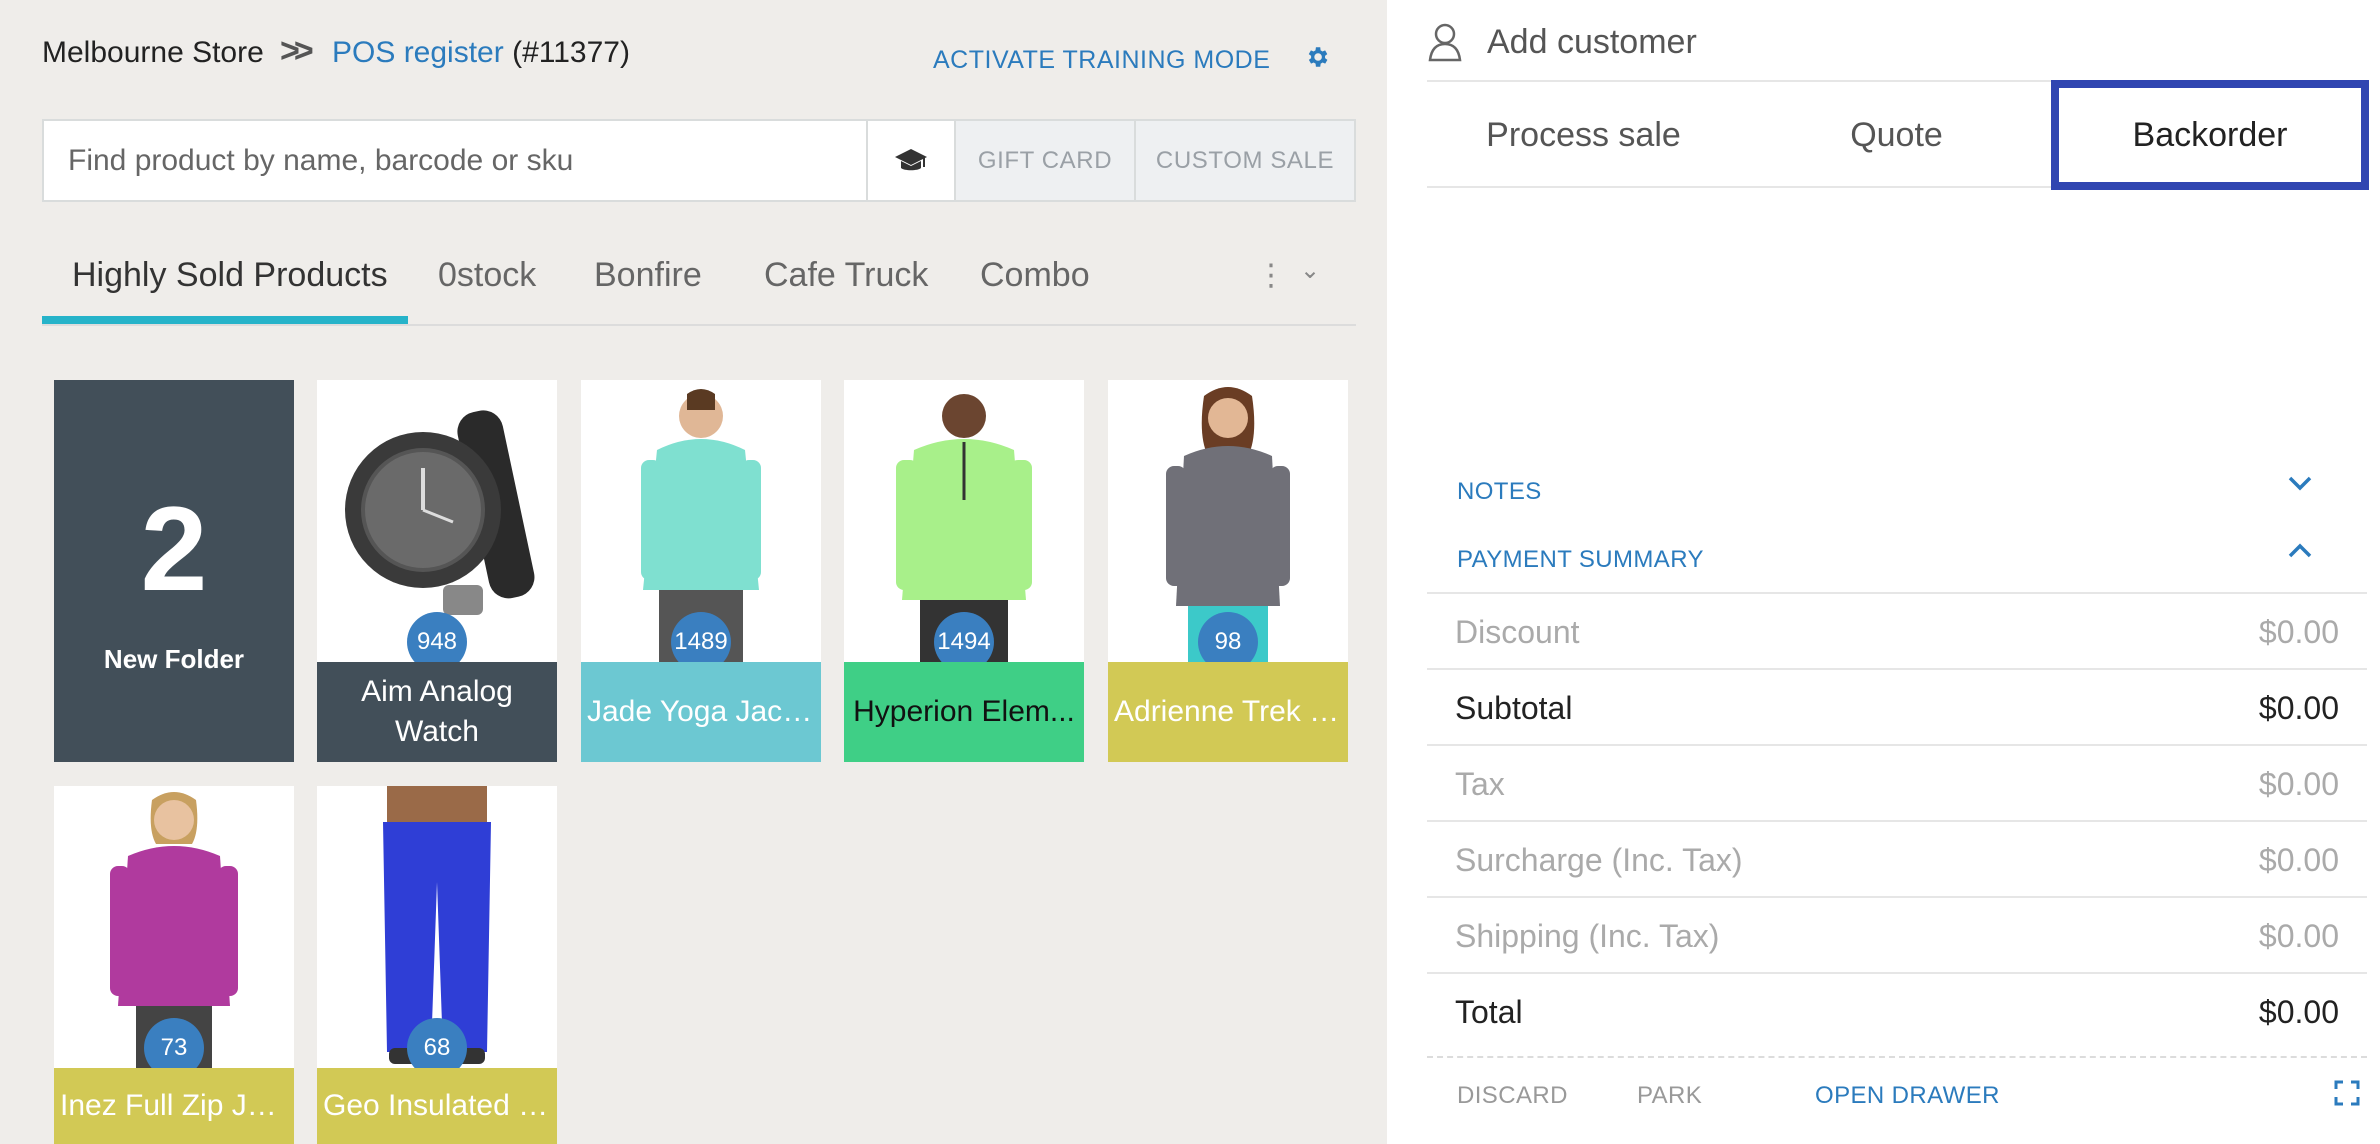  I want to click on sale-mode-tabs: Process sale Quote Backorder, so click(1898, 135).